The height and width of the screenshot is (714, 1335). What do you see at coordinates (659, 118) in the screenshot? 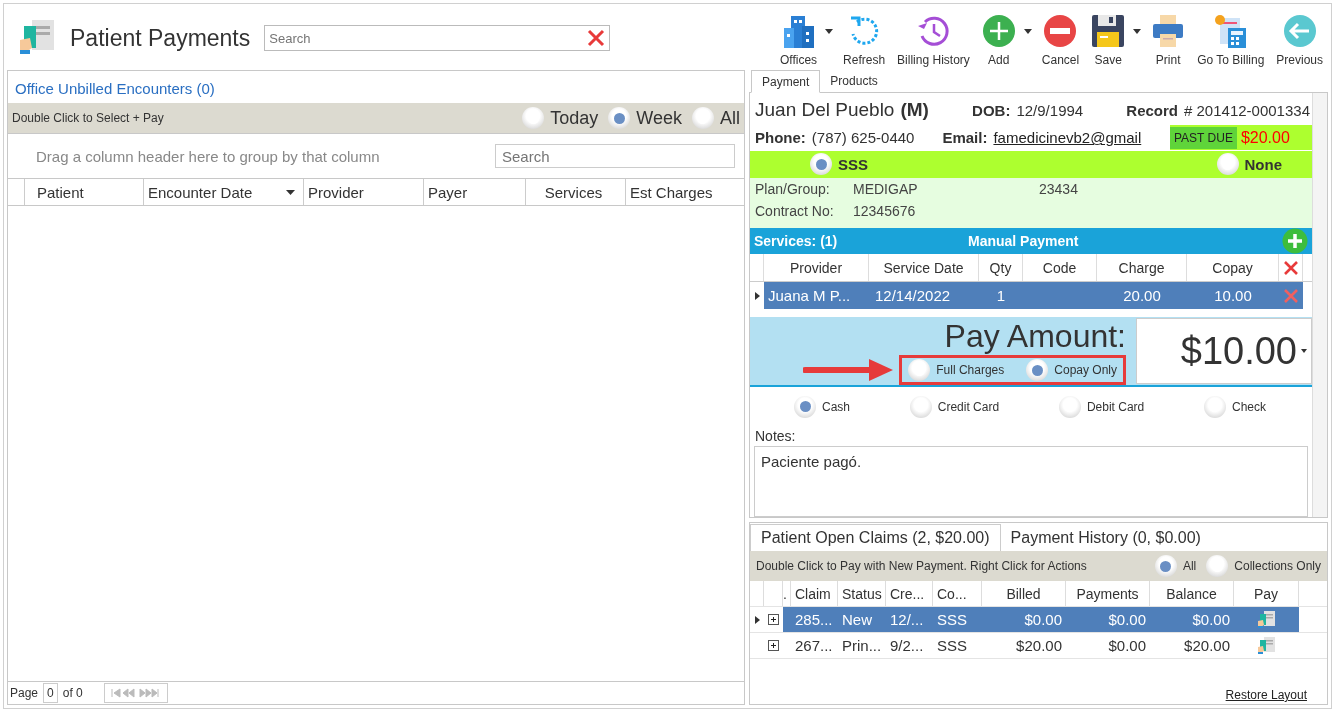
I see `filter-label: Week` at bounding box center [659, 118].